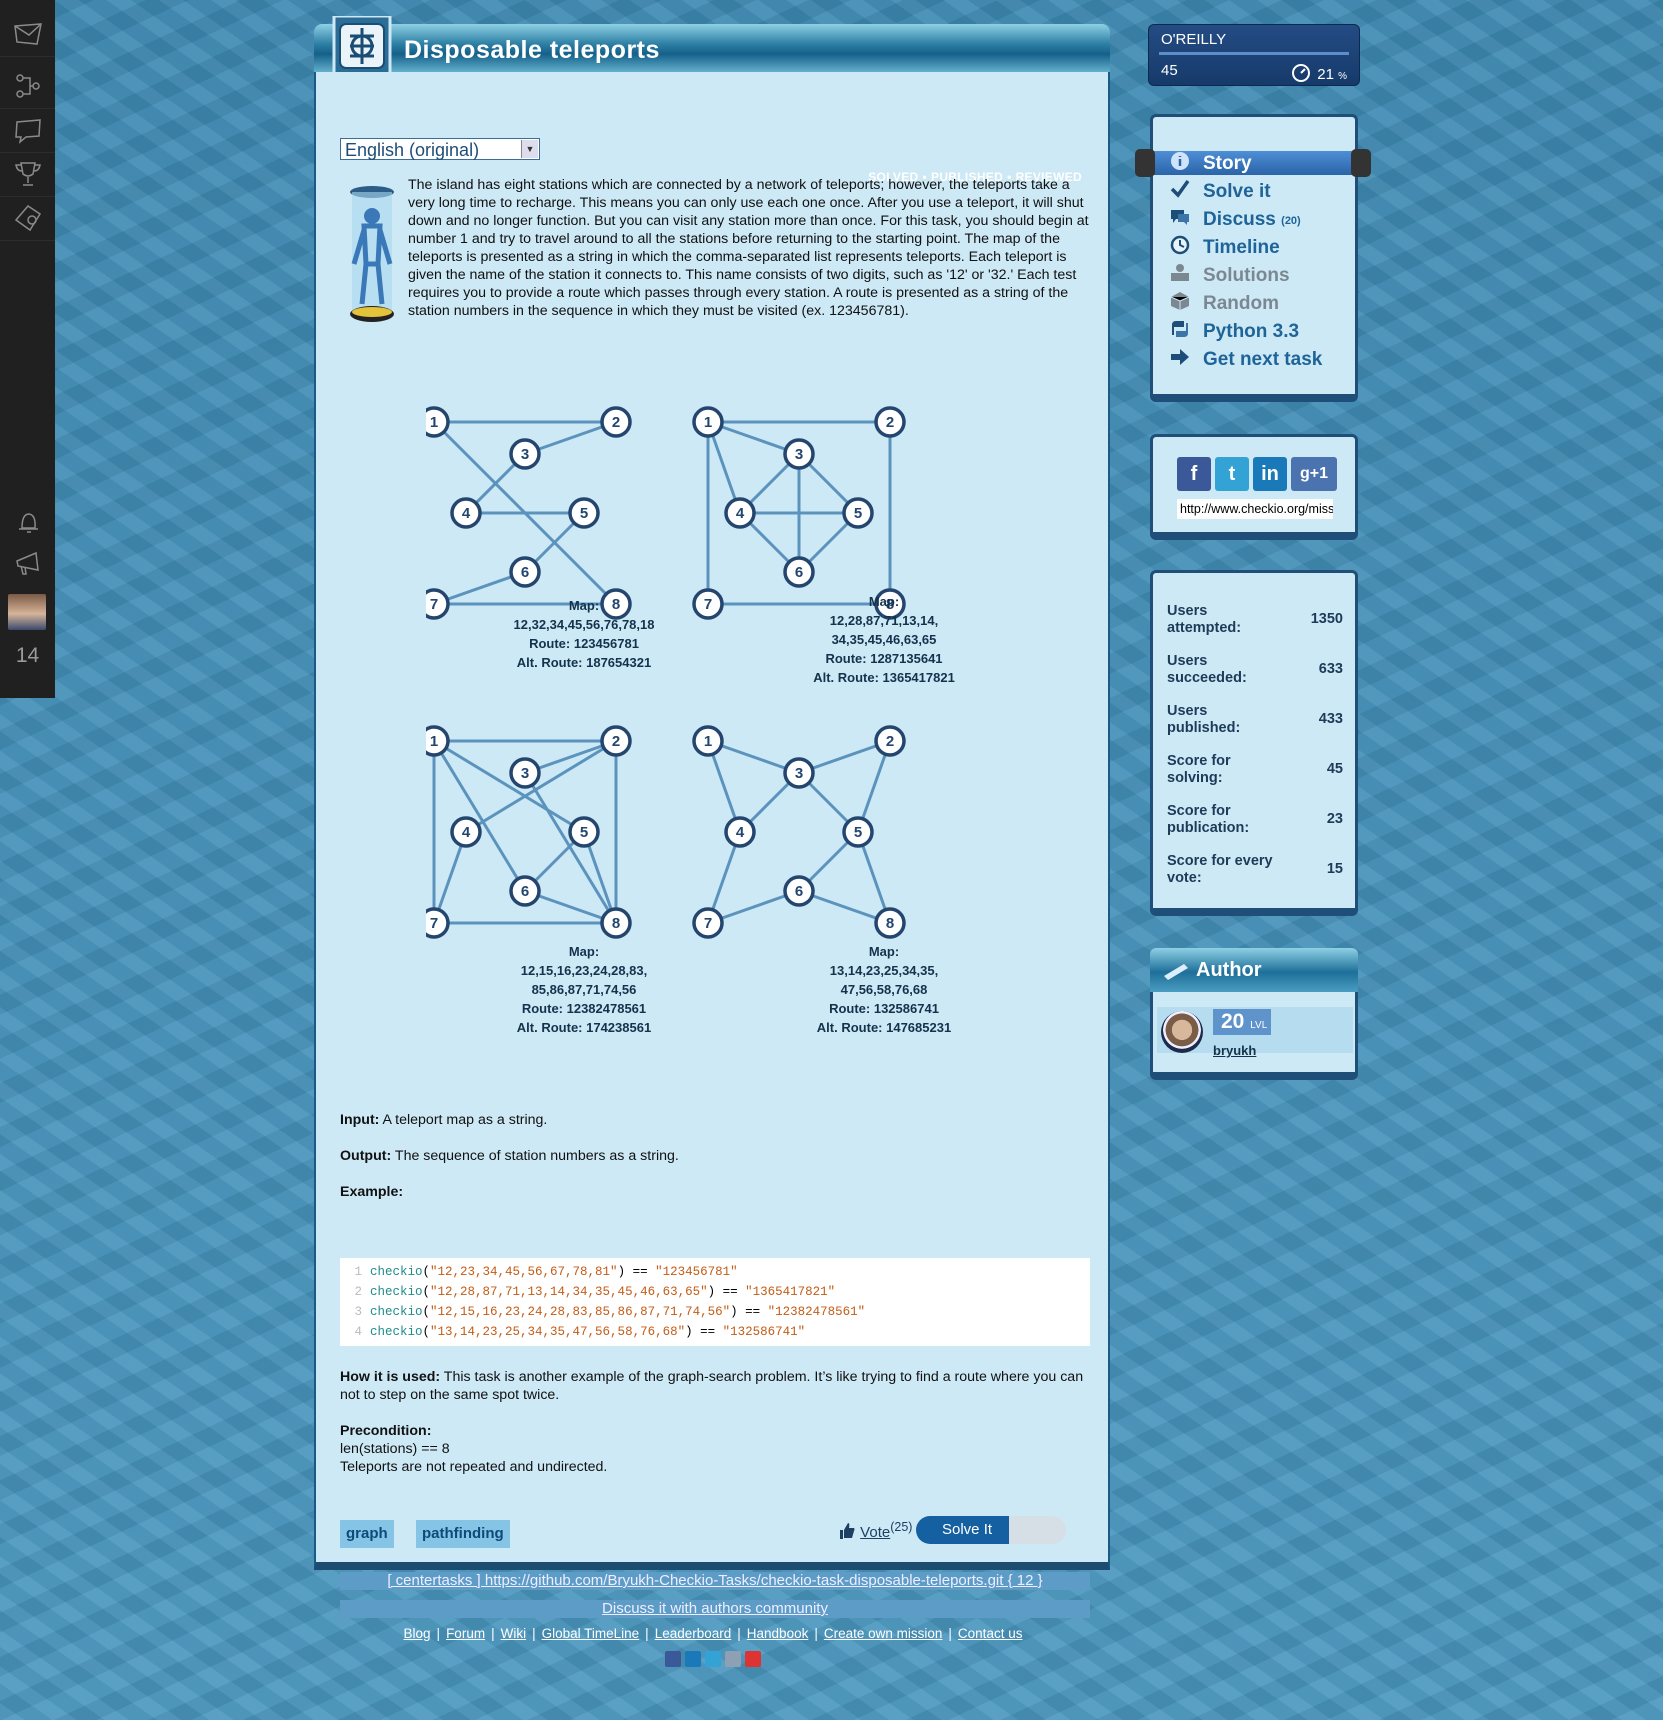 This screenshot has height=1720, width=1663. What do you see at coordinates (1208, 819) in the screenshot?
I see `stat-label: Score for publication:` at bounding box center [1208, 819].